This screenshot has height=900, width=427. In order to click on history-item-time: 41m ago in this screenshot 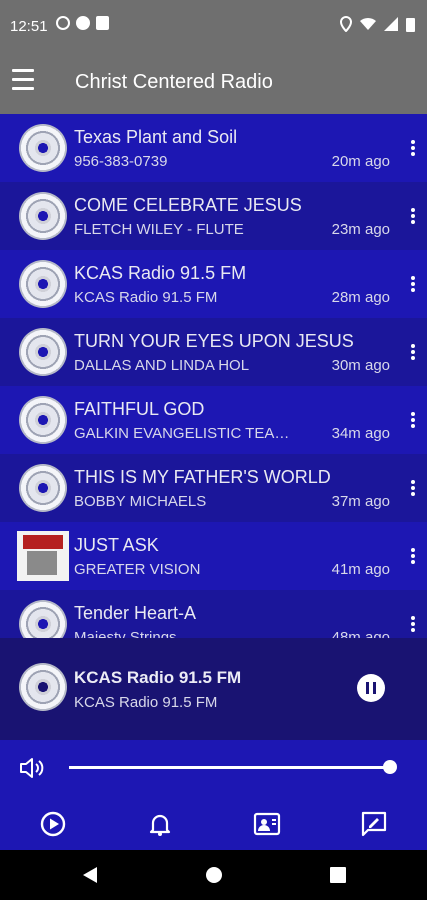, I will do `click(360, 569)`.